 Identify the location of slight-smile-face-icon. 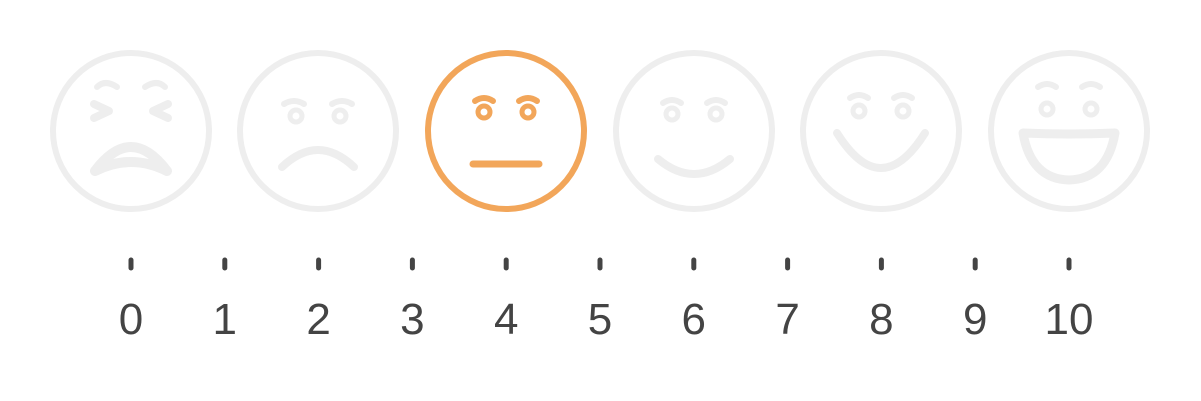
(694, 131).